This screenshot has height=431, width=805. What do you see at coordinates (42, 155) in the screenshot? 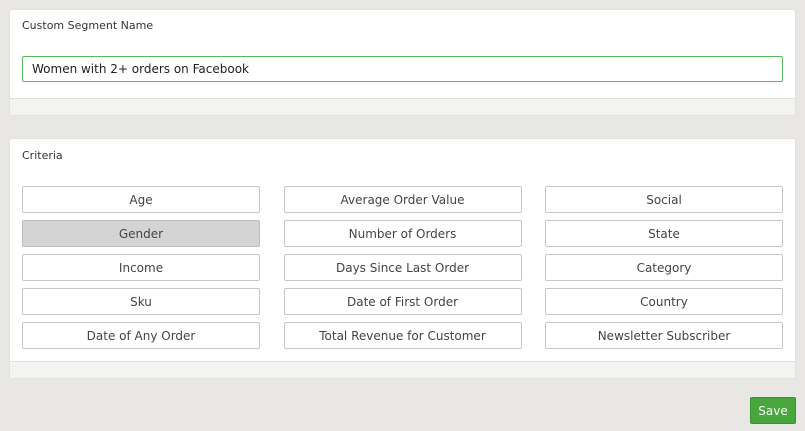
I see `criteria-label: Criteria` at bounding box center [42, 155].